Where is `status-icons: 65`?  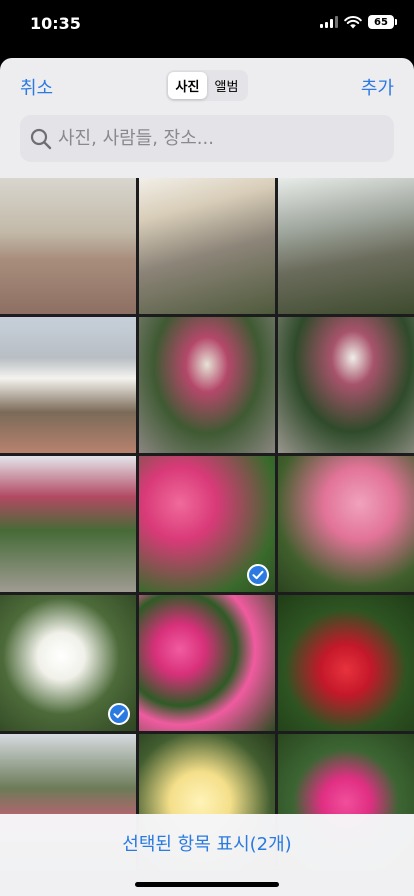
status-icons: 65 is located at coordinates (358, 22).